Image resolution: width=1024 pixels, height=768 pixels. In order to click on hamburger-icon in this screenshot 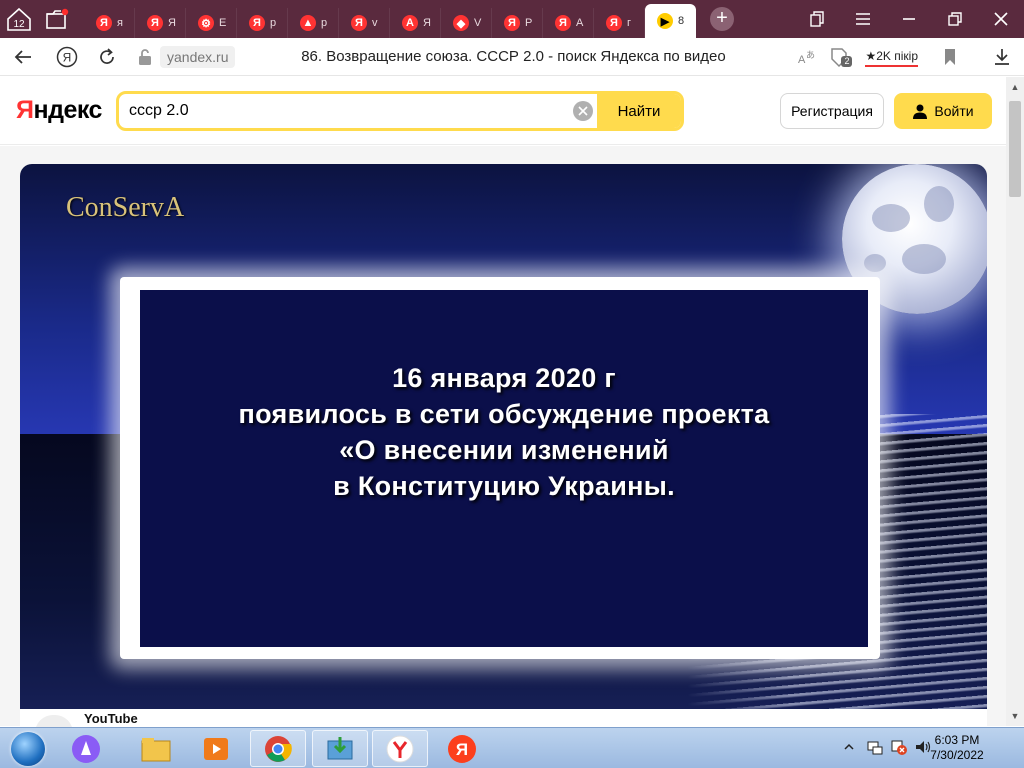, I will do `click(863, 19)`.